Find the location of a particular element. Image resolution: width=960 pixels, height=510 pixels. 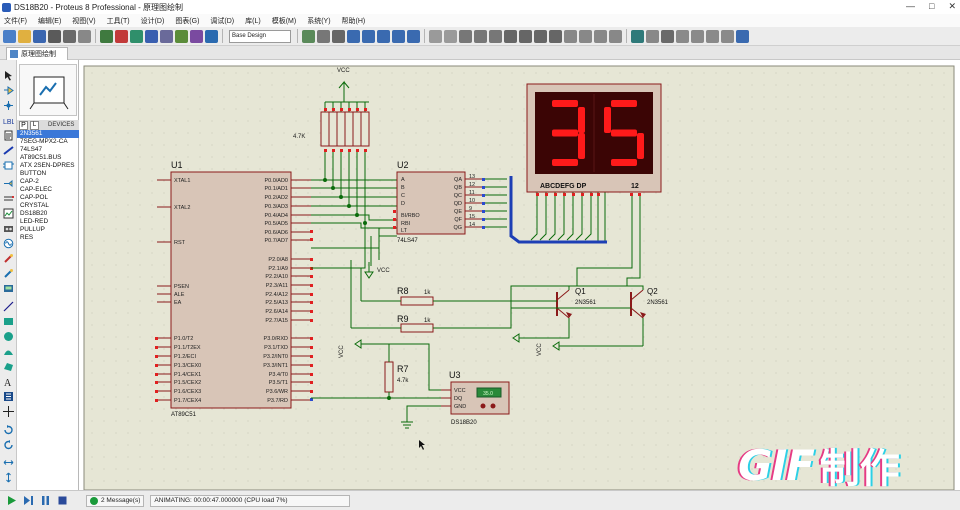

selection-mode-icon is located at coordinates (8, 75).